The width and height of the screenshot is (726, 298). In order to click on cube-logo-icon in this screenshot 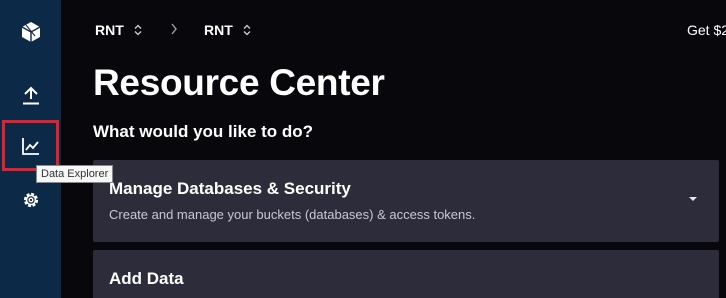, I will do `click(30, 32)`.